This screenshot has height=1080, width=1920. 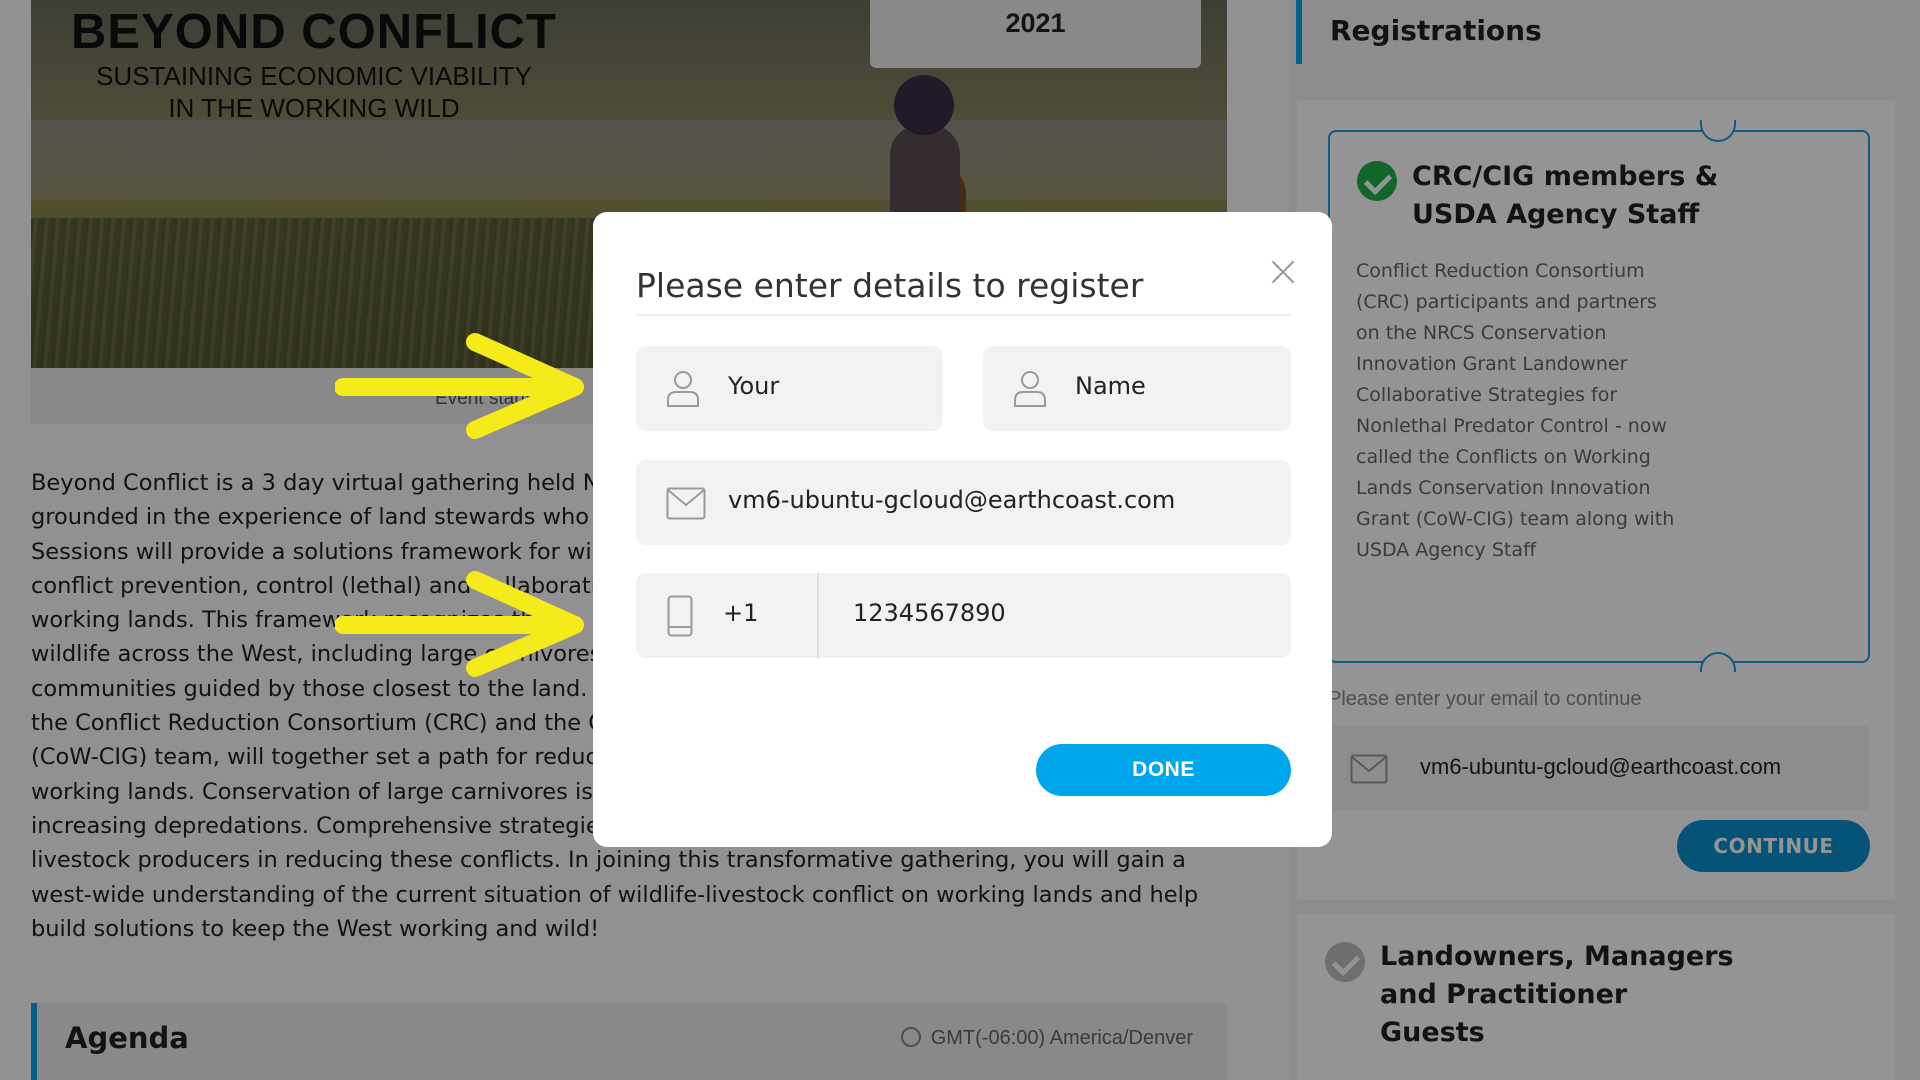 What do you see at coordinates (818, 615) in the screenshot?
I see `phone-divider` at bounding box center [818, 615].